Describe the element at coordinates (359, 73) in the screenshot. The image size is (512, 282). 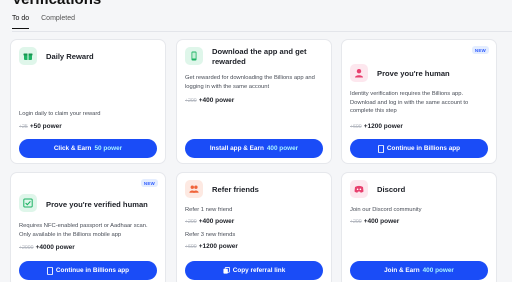
I see `person-icon` at that location.